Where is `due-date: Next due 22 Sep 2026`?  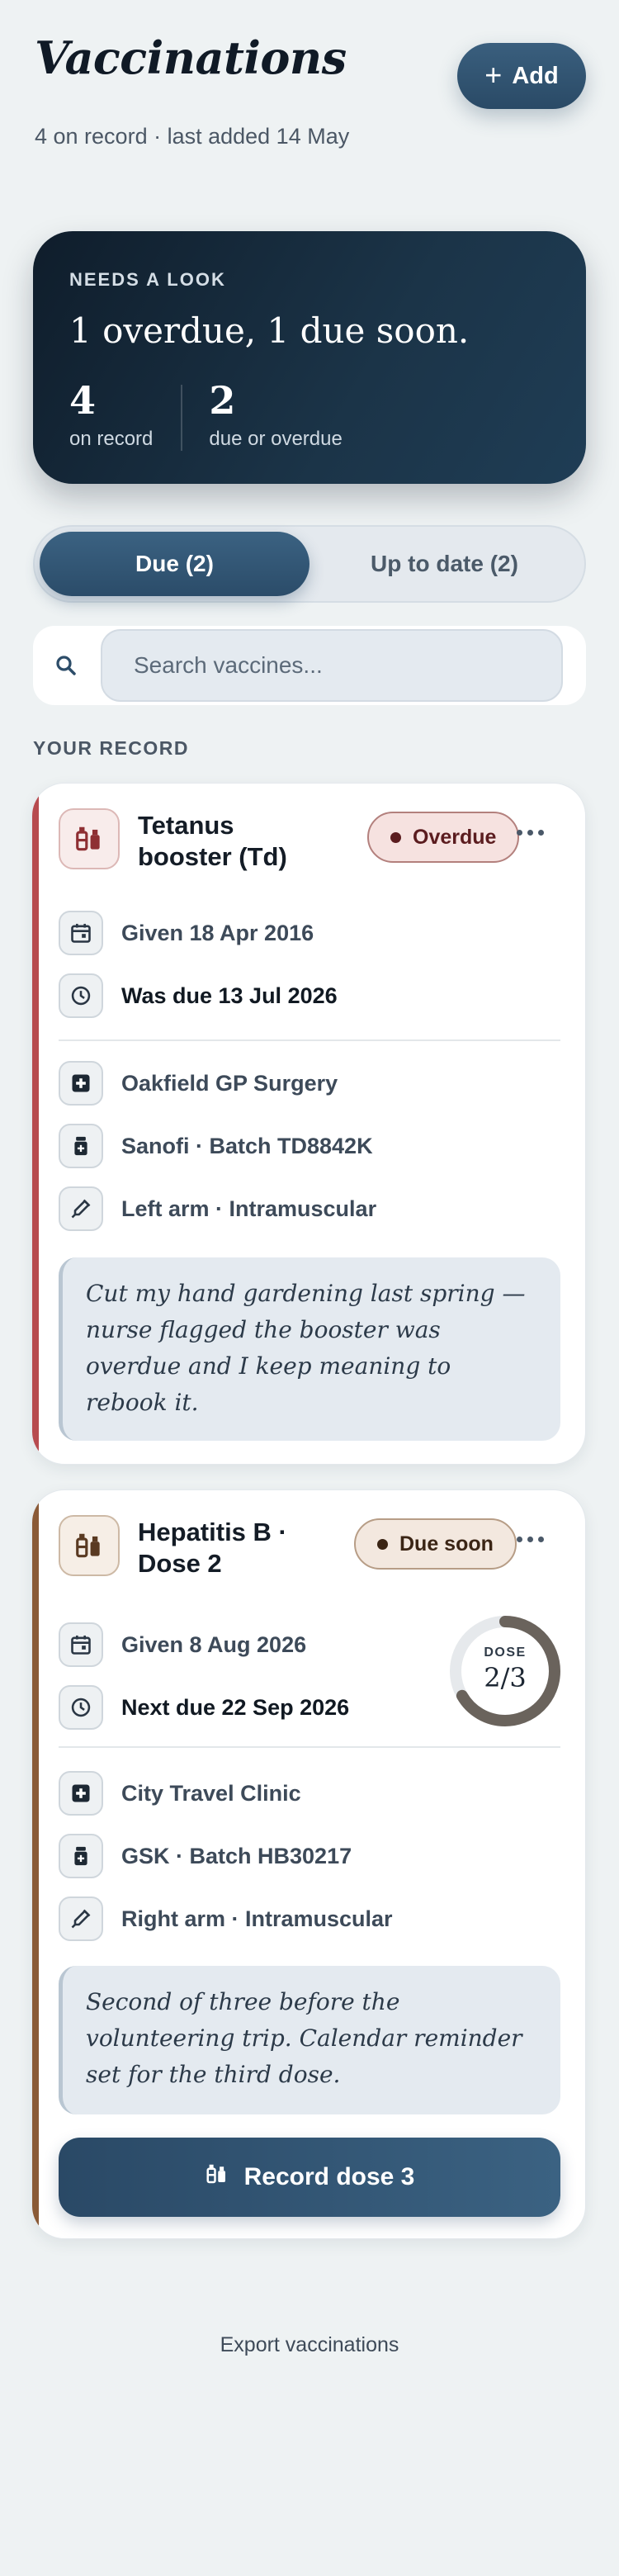
due-date: Next due 22 Sep 2026 is located at coordinates (236, 1707).